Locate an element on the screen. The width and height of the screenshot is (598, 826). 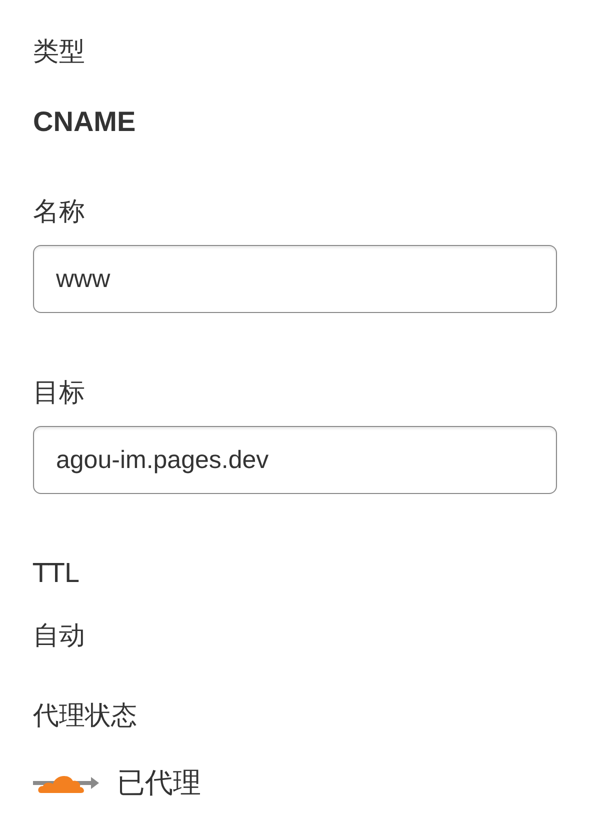
field-label: 类型 is located at coordinates (59, 52).